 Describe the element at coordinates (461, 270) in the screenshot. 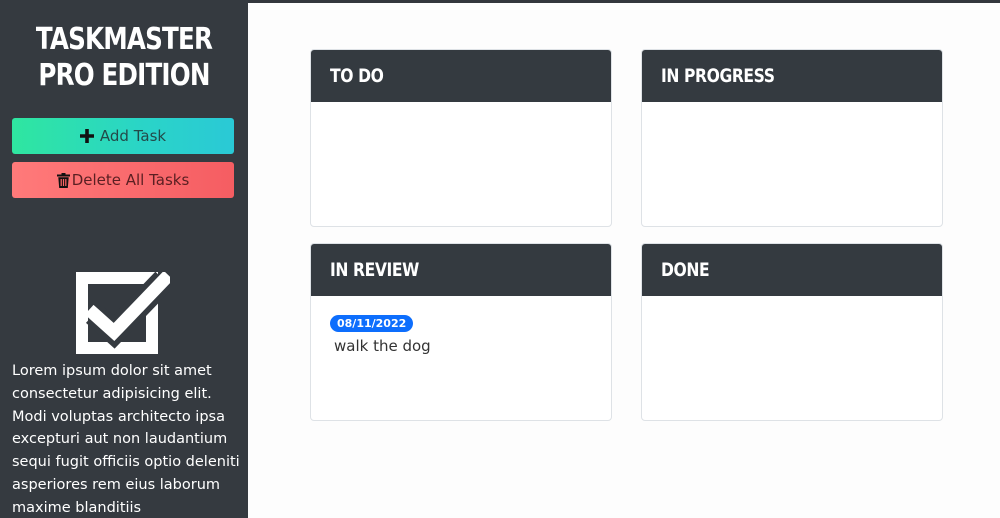

I see `column-header: IN REVIEW` at that location.